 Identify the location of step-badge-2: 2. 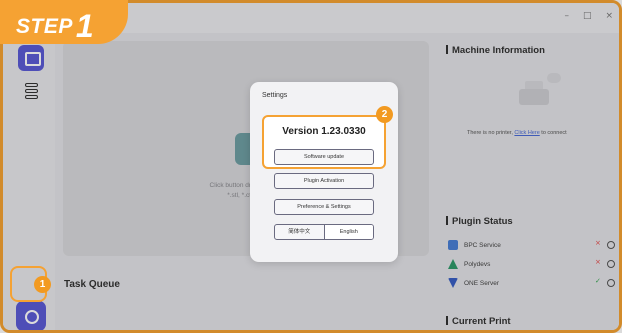
(384, 114).